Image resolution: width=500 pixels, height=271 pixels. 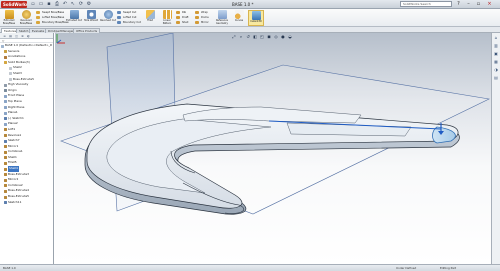 I want to click on maximize-button: ▫, so click(x=478, y=4).